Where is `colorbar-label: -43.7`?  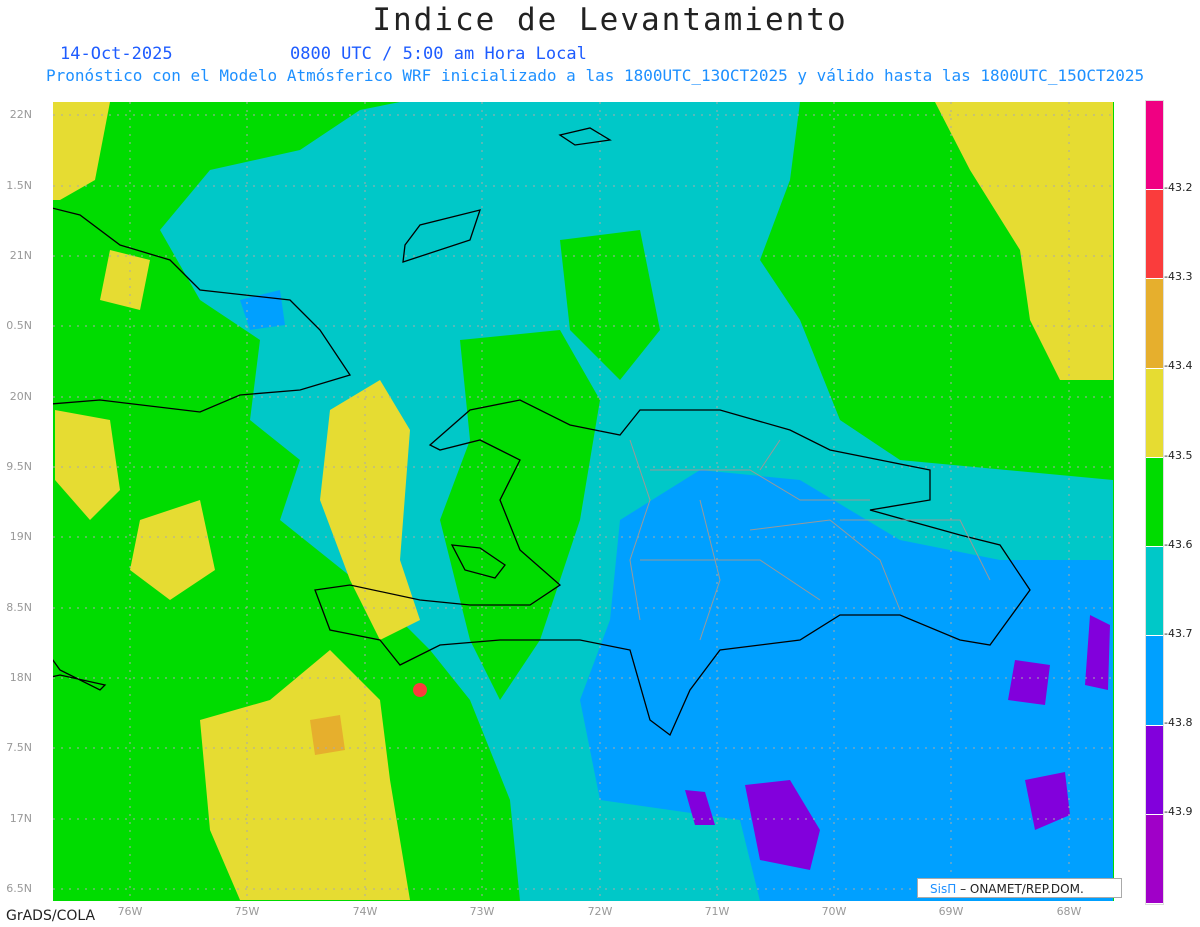
colorbar-label: -43.7 is located at coordinates (1178, 633).